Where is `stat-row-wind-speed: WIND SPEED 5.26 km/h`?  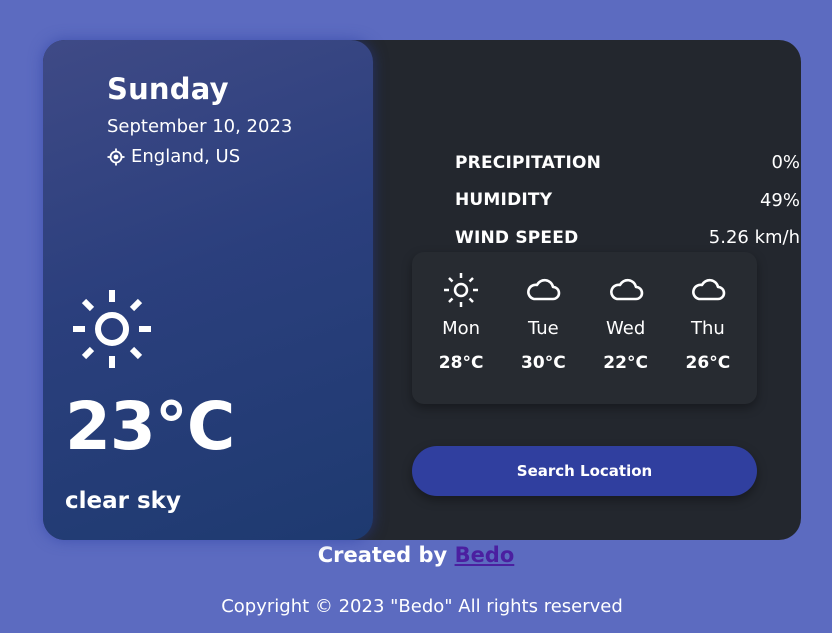
stat-row-wind-speed: WIND SPEED 5.26 km/h is located at coordinates (627, 238).